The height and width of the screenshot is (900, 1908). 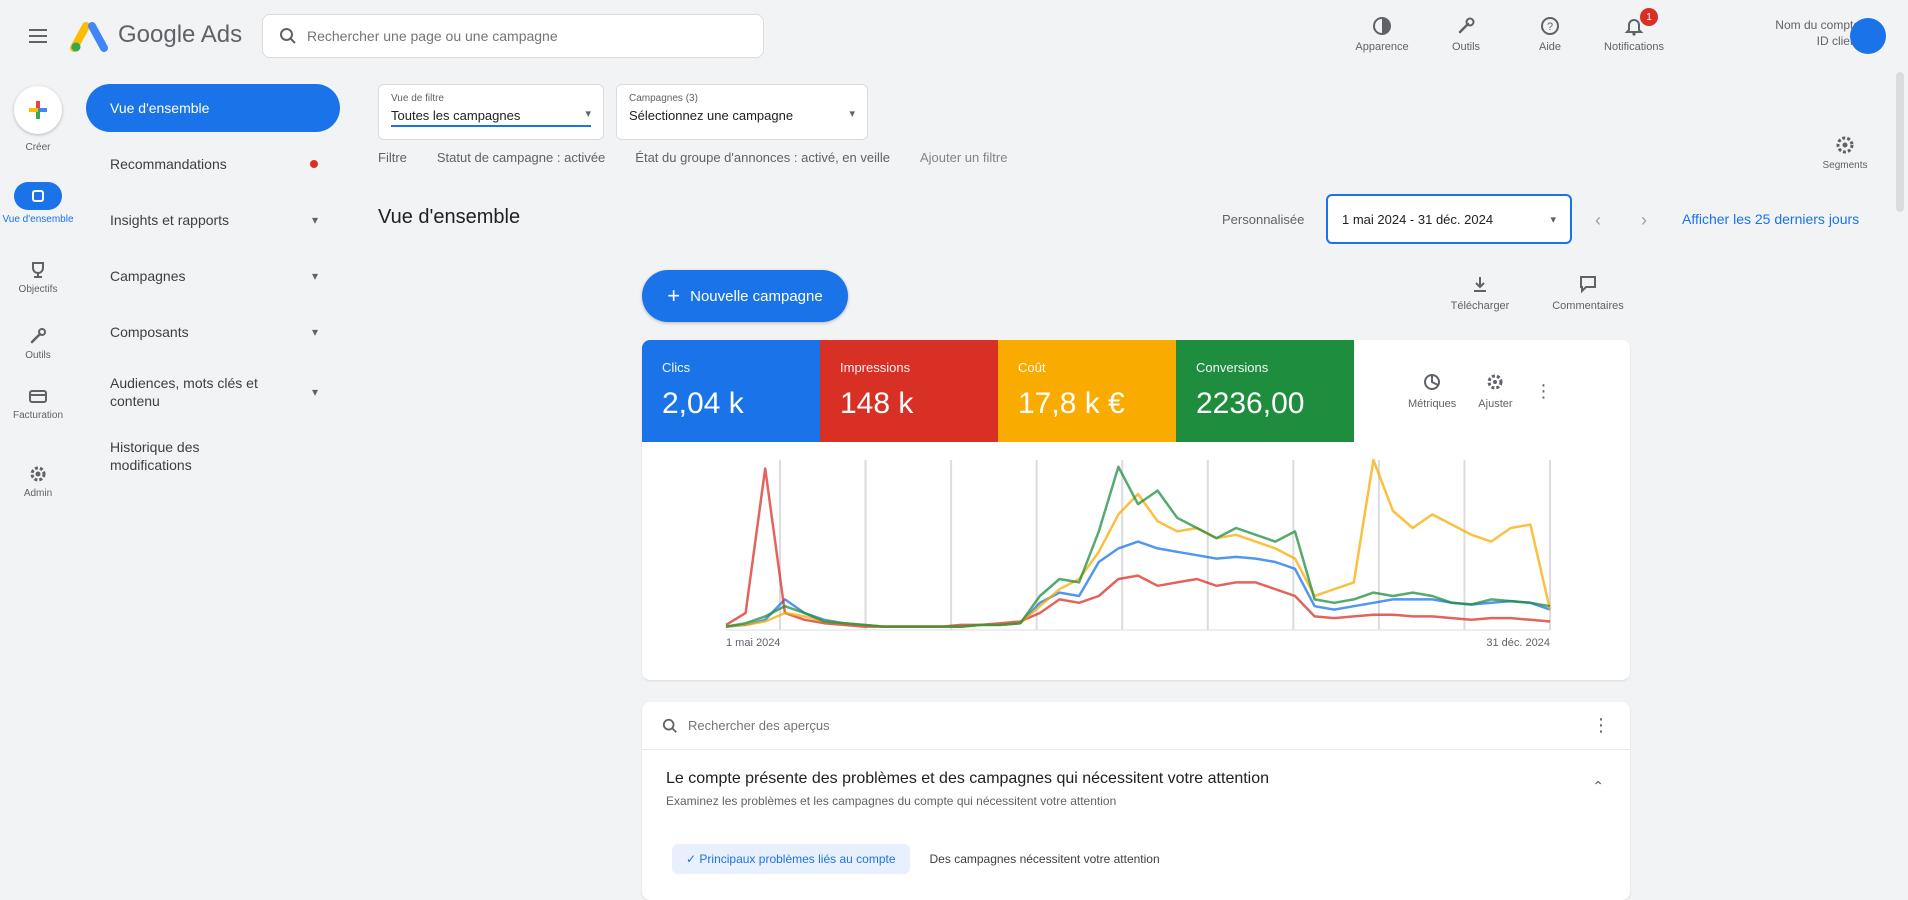 I want to click on show-recent-link: Afficher les 25 derniers jours, so click(x=1770, y=219).